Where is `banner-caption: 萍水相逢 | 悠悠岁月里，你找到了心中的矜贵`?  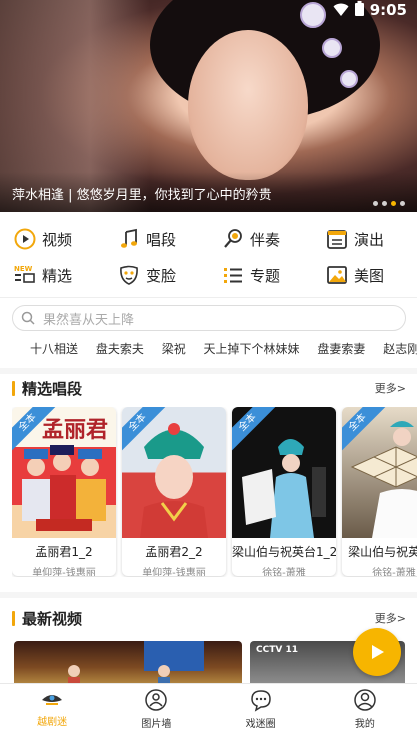
banner-caption: 萍水相逢 | 悠悠岁月里，你找到了心中的矜贵 is located at coordinates (142, 195).